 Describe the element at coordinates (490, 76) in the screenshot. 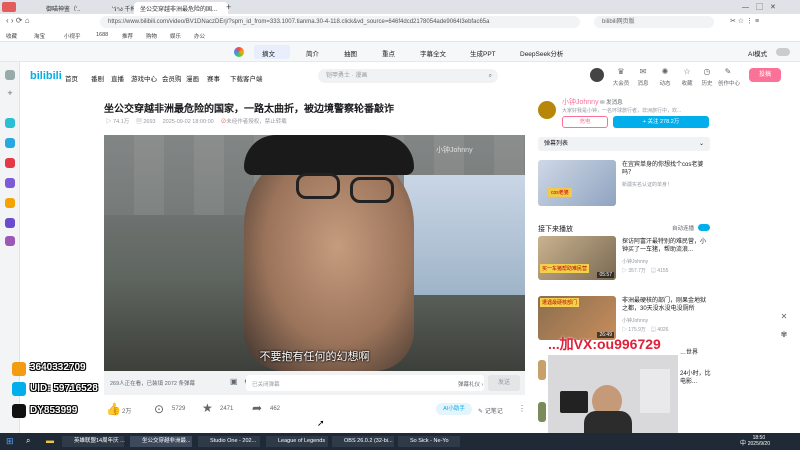

I see `search-icon: ⌕` at that location.